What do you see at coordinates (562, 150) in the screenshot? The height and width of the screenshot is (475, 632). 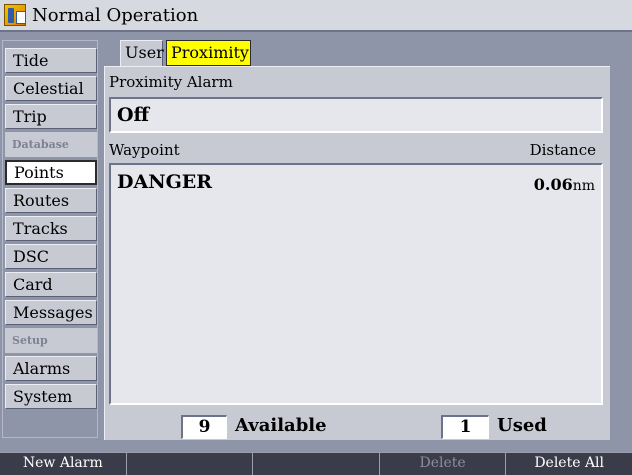 I see `distance-column-header: Distance` at bounding box center [562, 150].